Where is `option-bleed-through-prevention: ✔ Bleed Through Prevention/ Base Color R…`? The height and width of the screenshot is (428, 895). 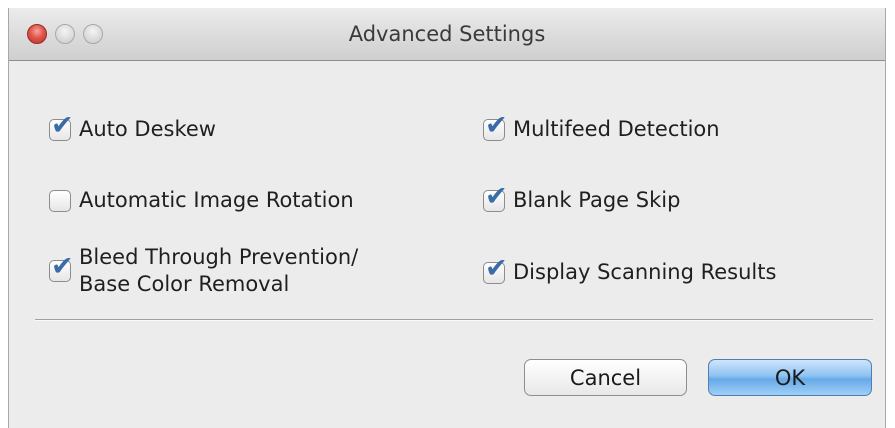 option-bleed-through-prevention: ✔ Bleed Through Prevention/ Base Color R… is located at coordinates (203, 271).